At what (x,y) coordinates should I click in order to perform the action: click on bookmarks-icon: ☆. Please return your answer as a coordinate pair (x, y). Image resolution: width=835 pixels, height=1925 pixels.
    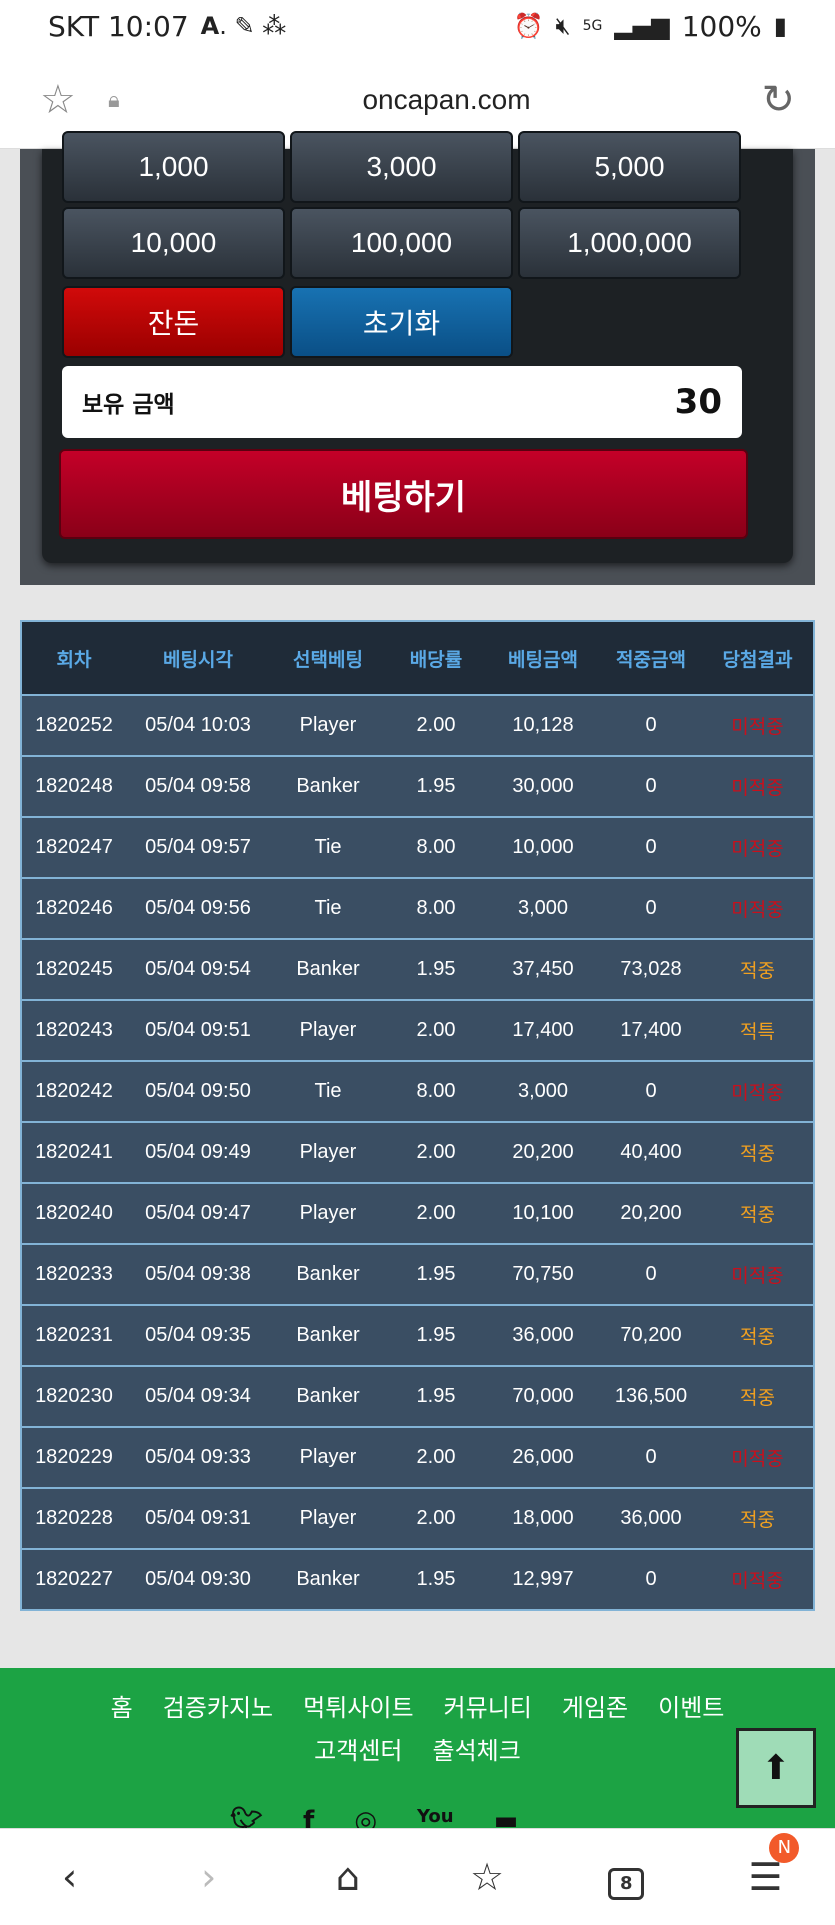
    Looking at the image, I should click on (487, 1877).